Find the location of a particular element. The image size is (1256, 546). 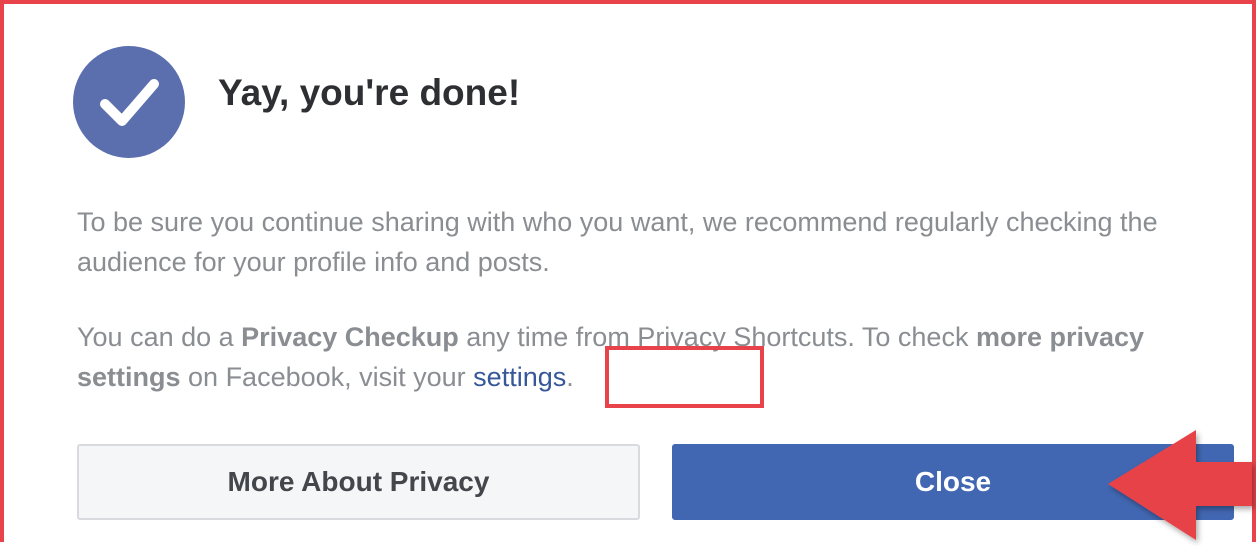

more-about-privacy-button: More About Privacy is located at coordinates (358, 482).